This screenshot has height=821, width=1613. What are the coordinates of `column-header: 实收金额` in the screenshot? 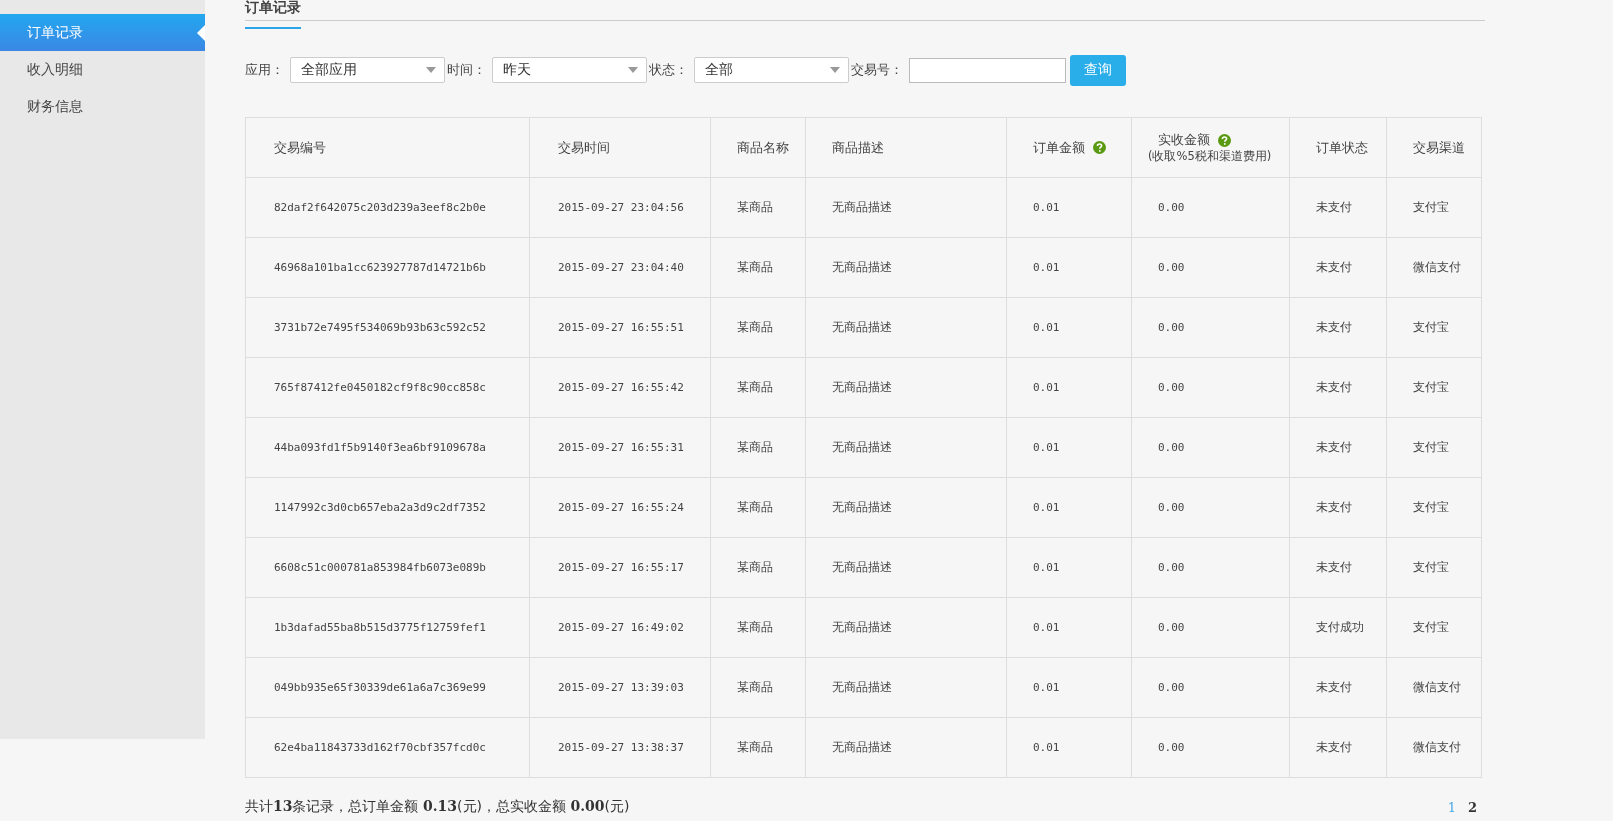 It's located at (1184, 140).